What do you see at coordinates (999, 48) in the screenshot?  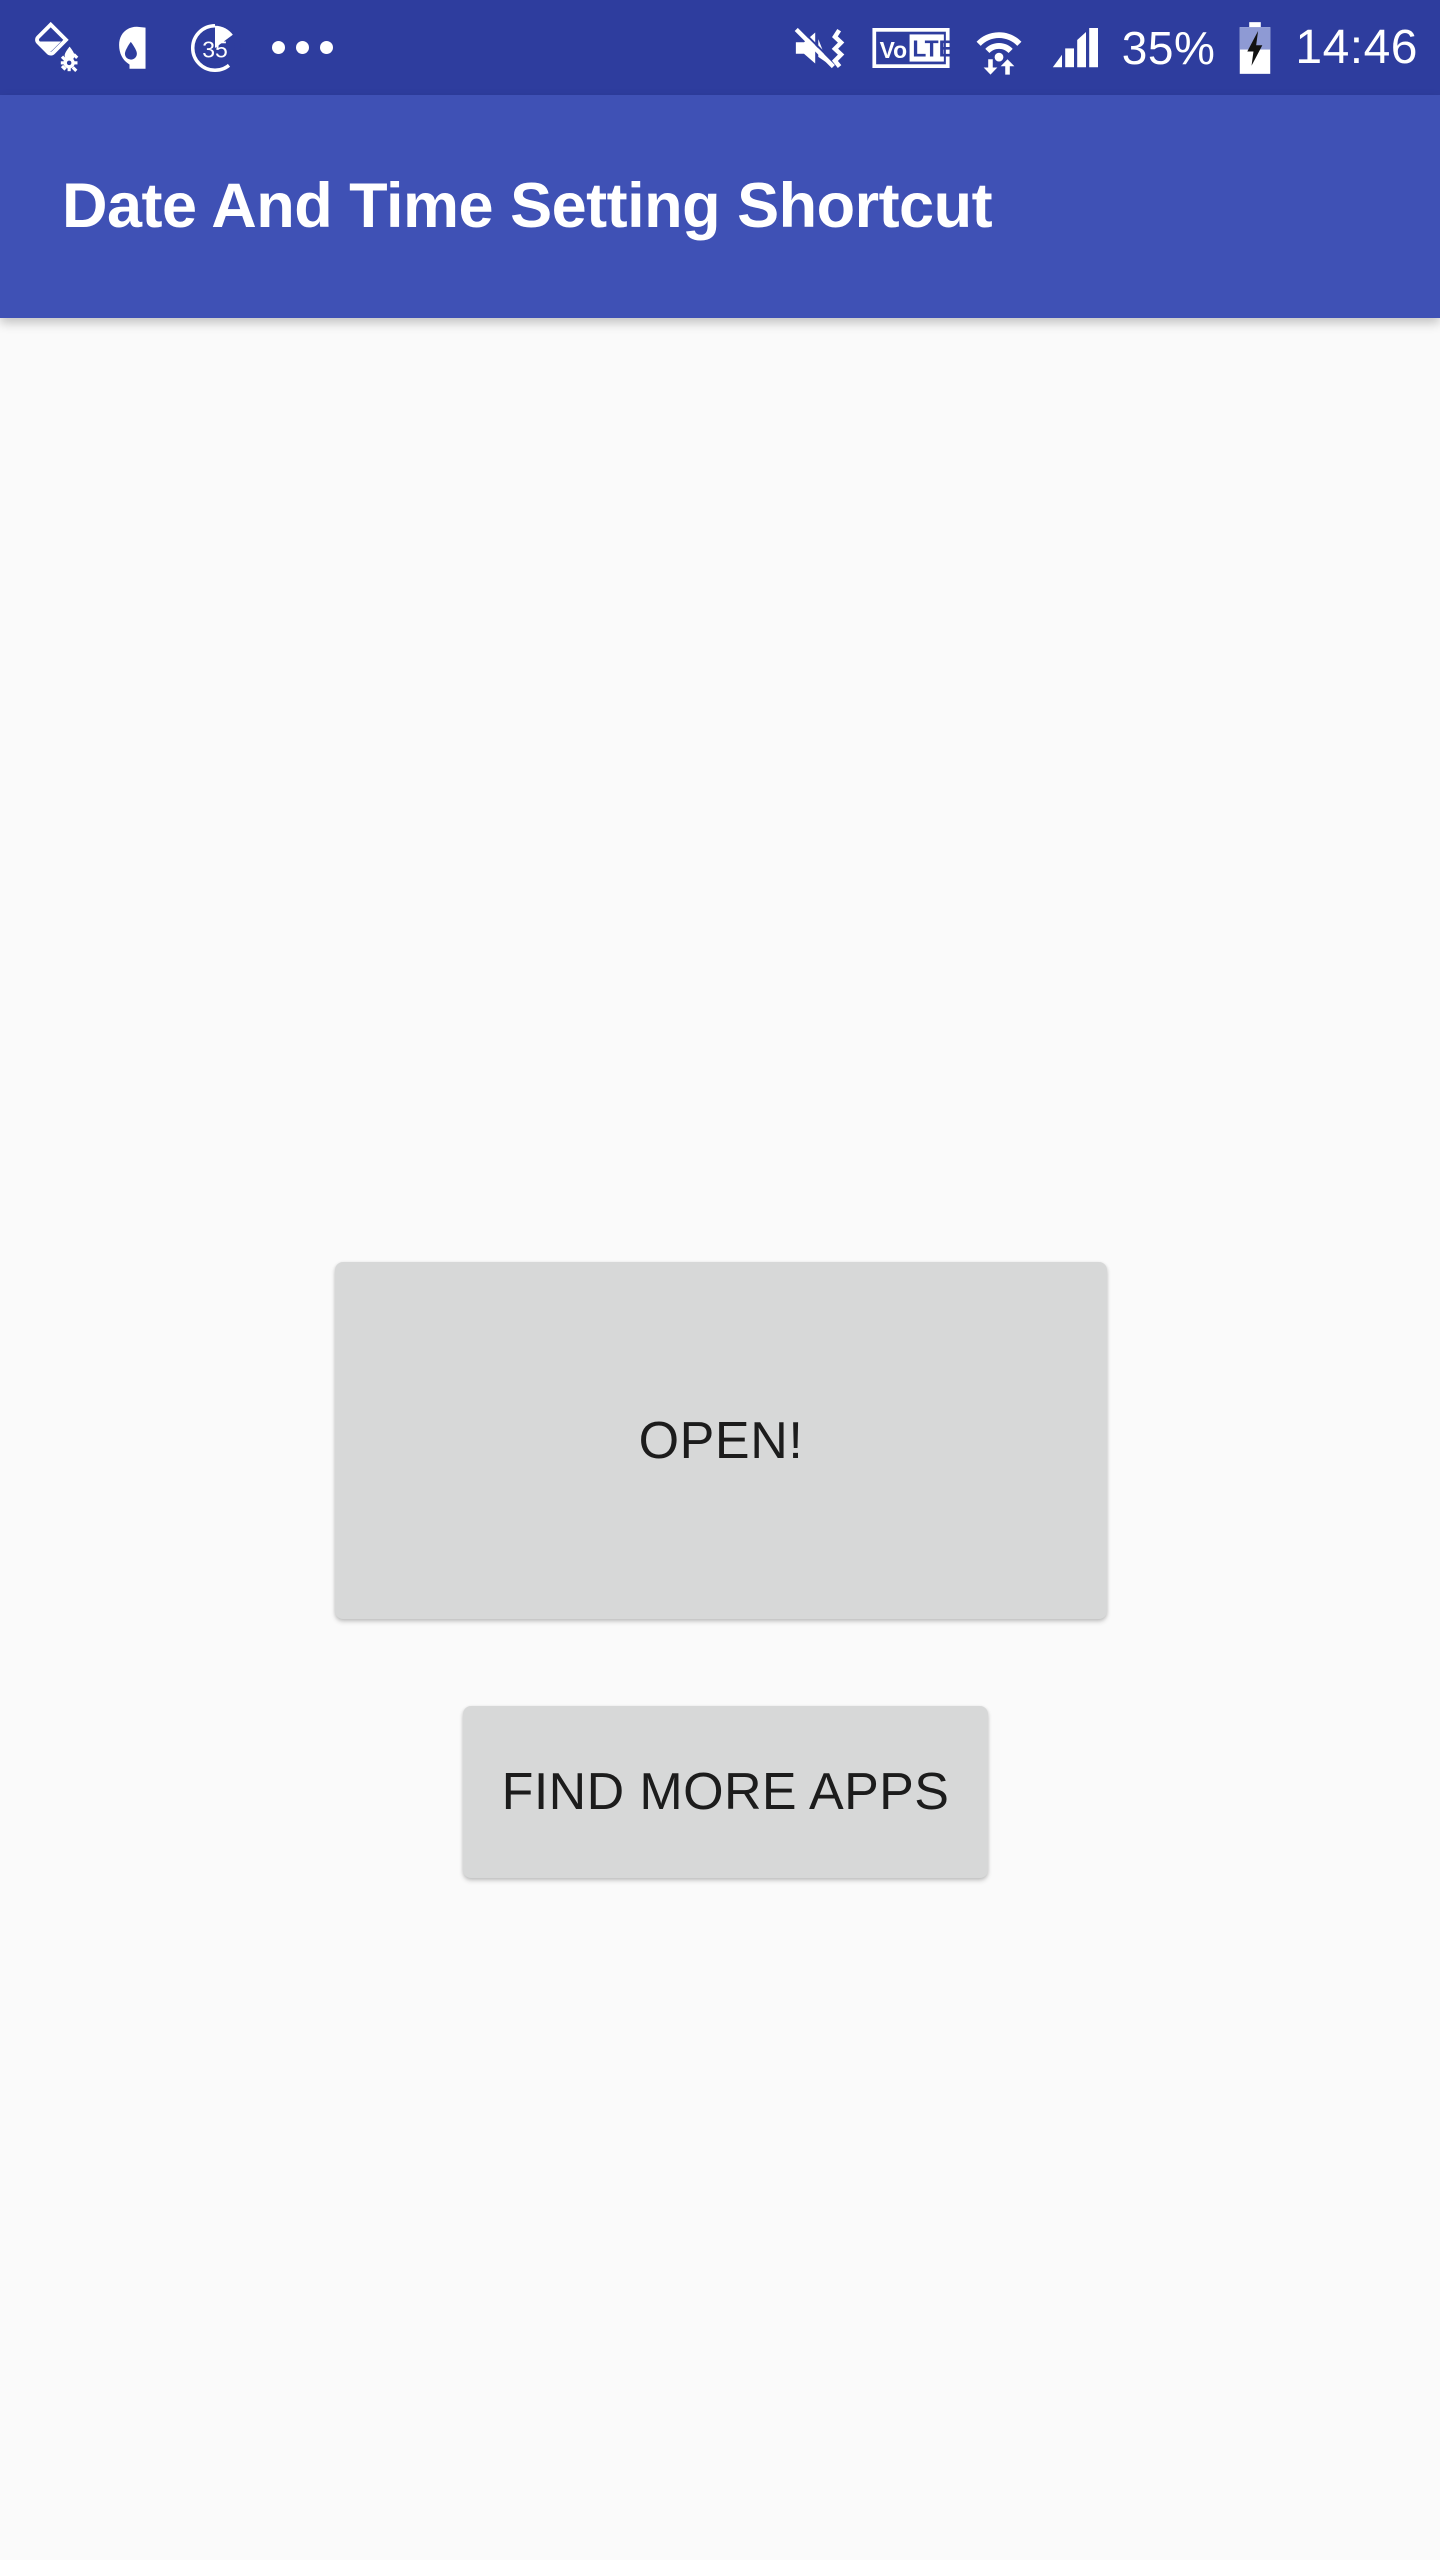 I see `wifi-data-transfer-icon` at bounding box center [999, 48].